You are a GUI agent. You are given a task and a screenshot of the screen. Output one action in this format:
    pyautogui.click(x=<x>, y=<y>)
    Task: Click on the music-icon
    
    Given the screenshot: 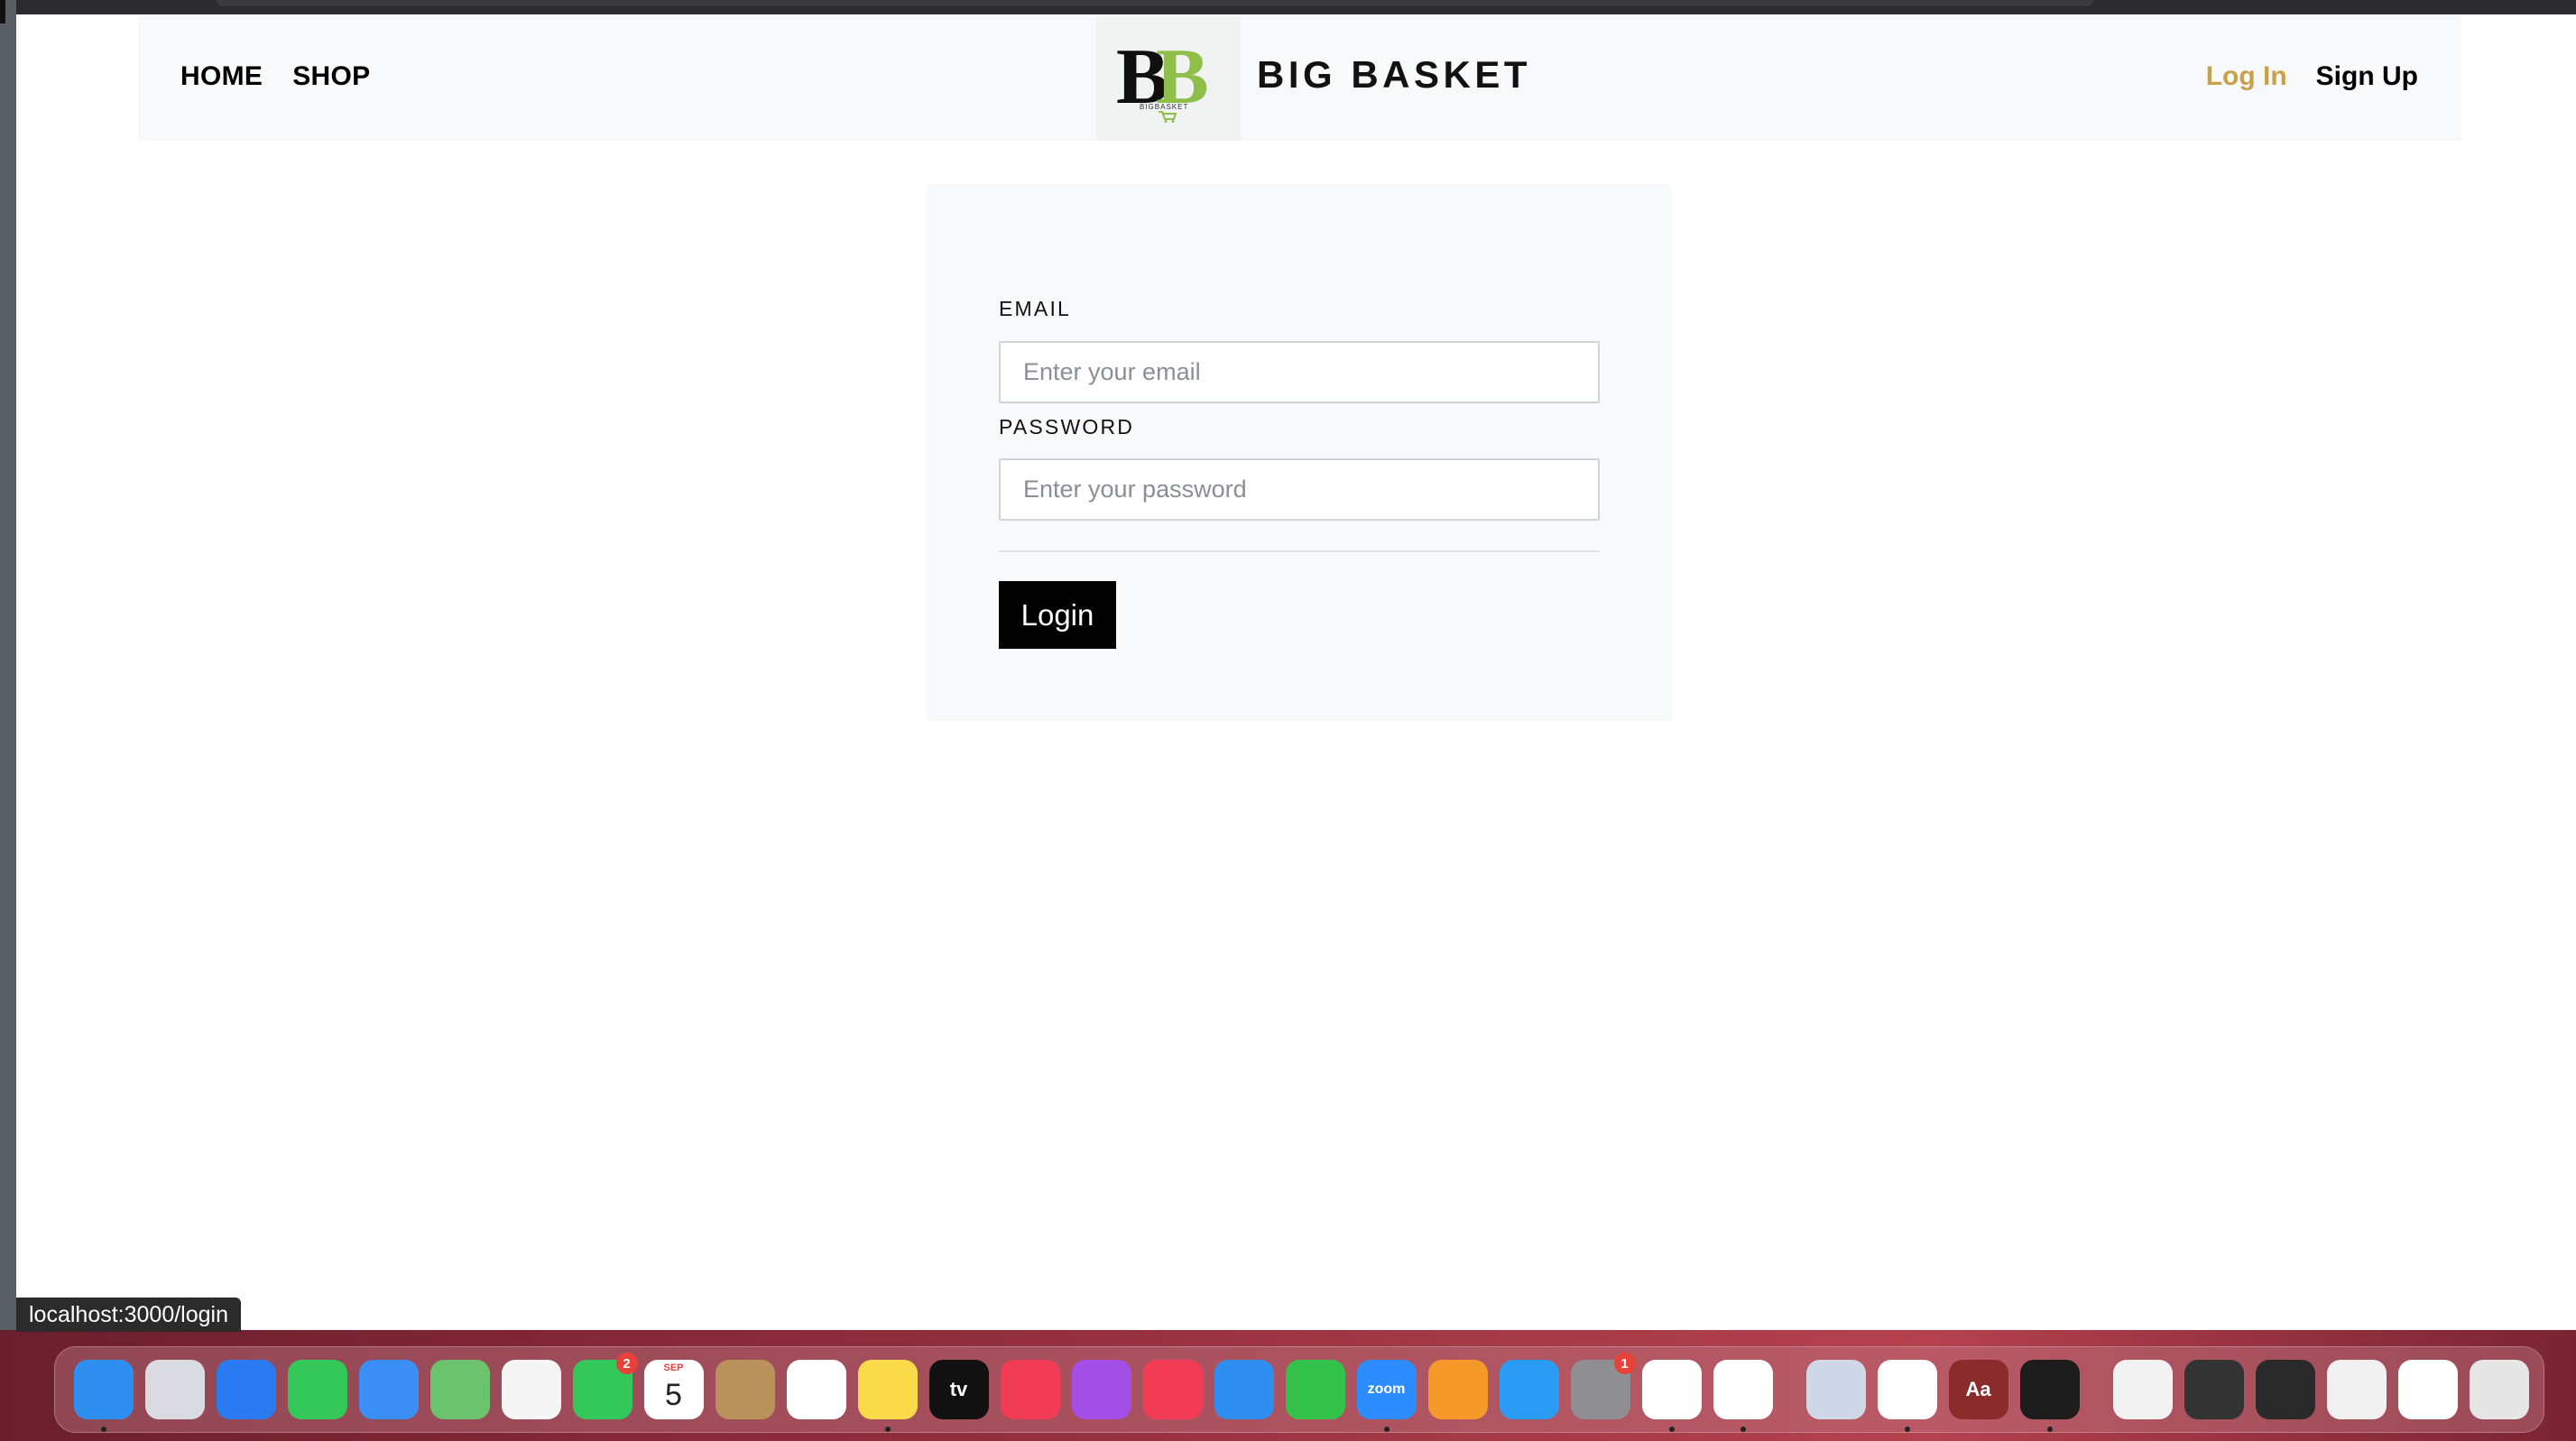 What is the action you would take?
    pyautogui.click(x=1030, y=1389)
    